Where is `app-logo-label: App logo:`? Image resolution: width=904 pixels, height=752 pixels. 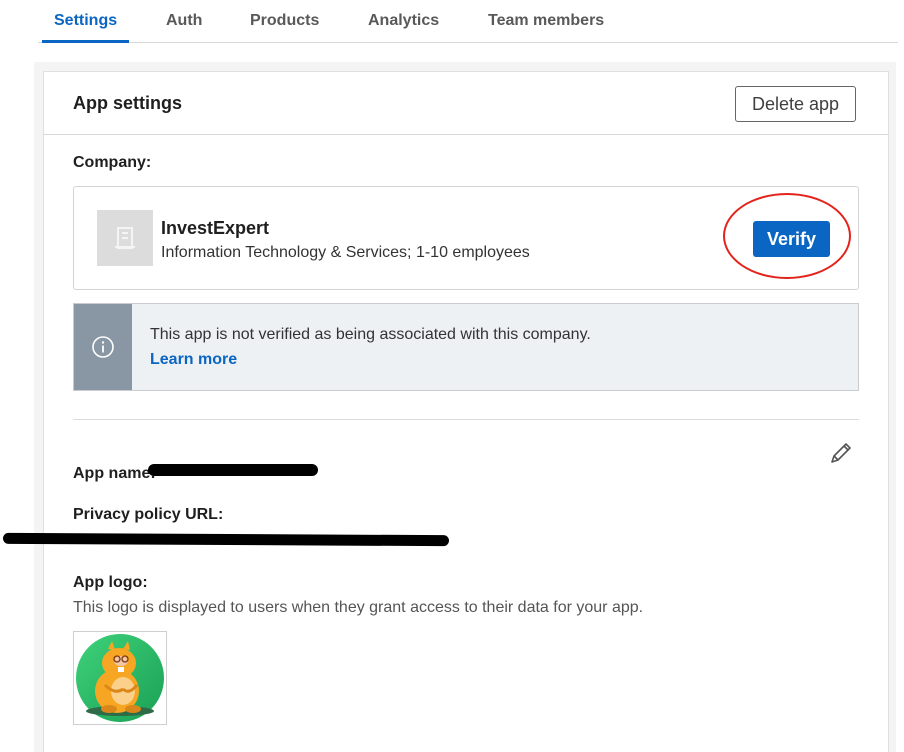
app-logo-label: App logo: is located at coordinates (110, 582).